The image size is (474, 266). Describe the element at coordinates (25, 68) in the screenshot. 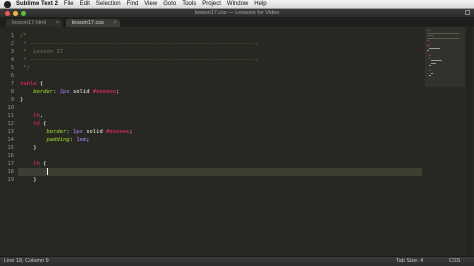

I see `code-line: */` at that location.